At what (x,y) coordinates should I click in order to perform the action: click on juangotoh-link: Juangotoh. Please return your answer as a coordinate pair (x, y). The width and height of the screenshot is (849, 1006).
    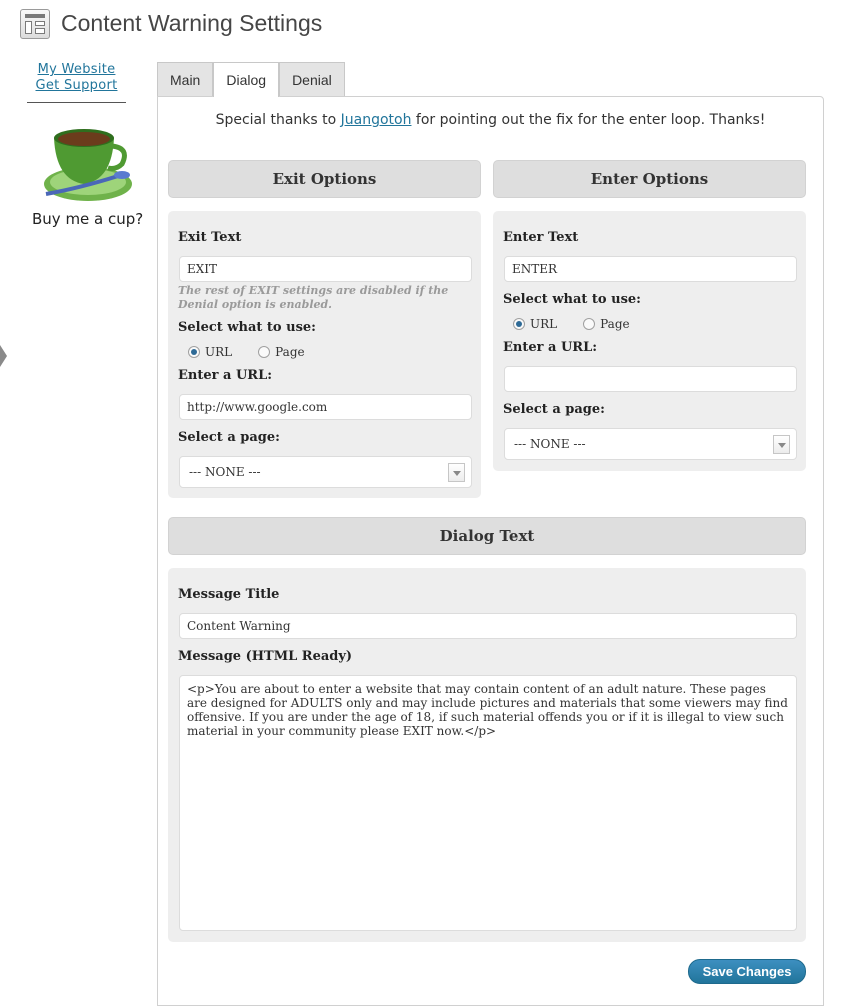
    Looking at the image, I should click on (376, 120).